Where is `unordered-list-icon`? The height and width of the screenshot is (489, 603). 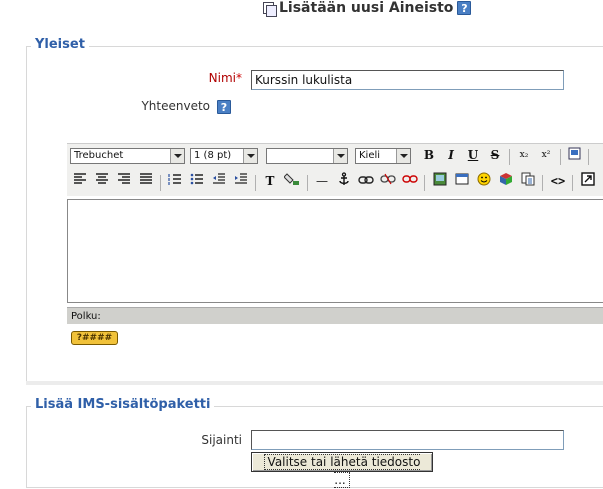
unordered-list-icon is located at coordinates (197, 181).